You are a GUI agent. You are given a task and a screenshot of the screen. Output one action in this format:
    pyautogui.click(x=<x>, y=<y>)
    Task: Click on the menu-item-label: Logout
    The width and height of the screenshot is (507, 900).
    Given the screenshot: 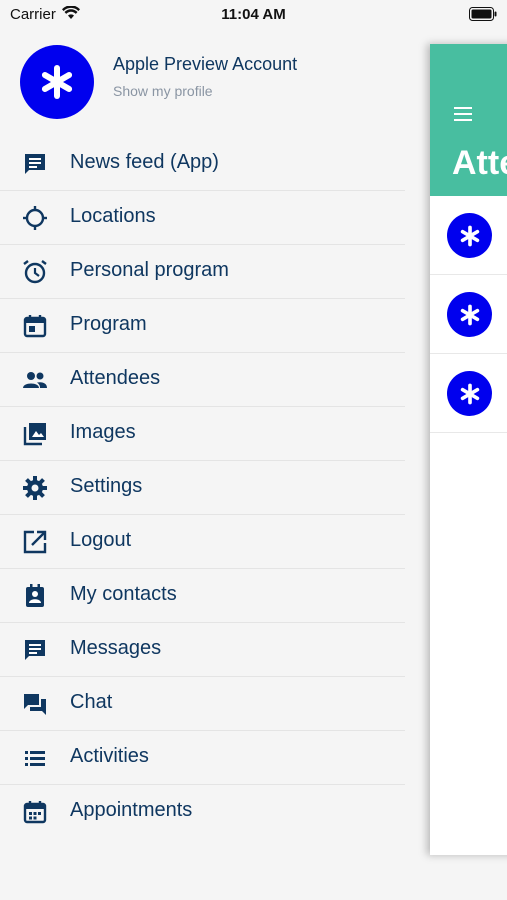 What is the action you would take?
    pyautogui.click(x=101, y=540)
    